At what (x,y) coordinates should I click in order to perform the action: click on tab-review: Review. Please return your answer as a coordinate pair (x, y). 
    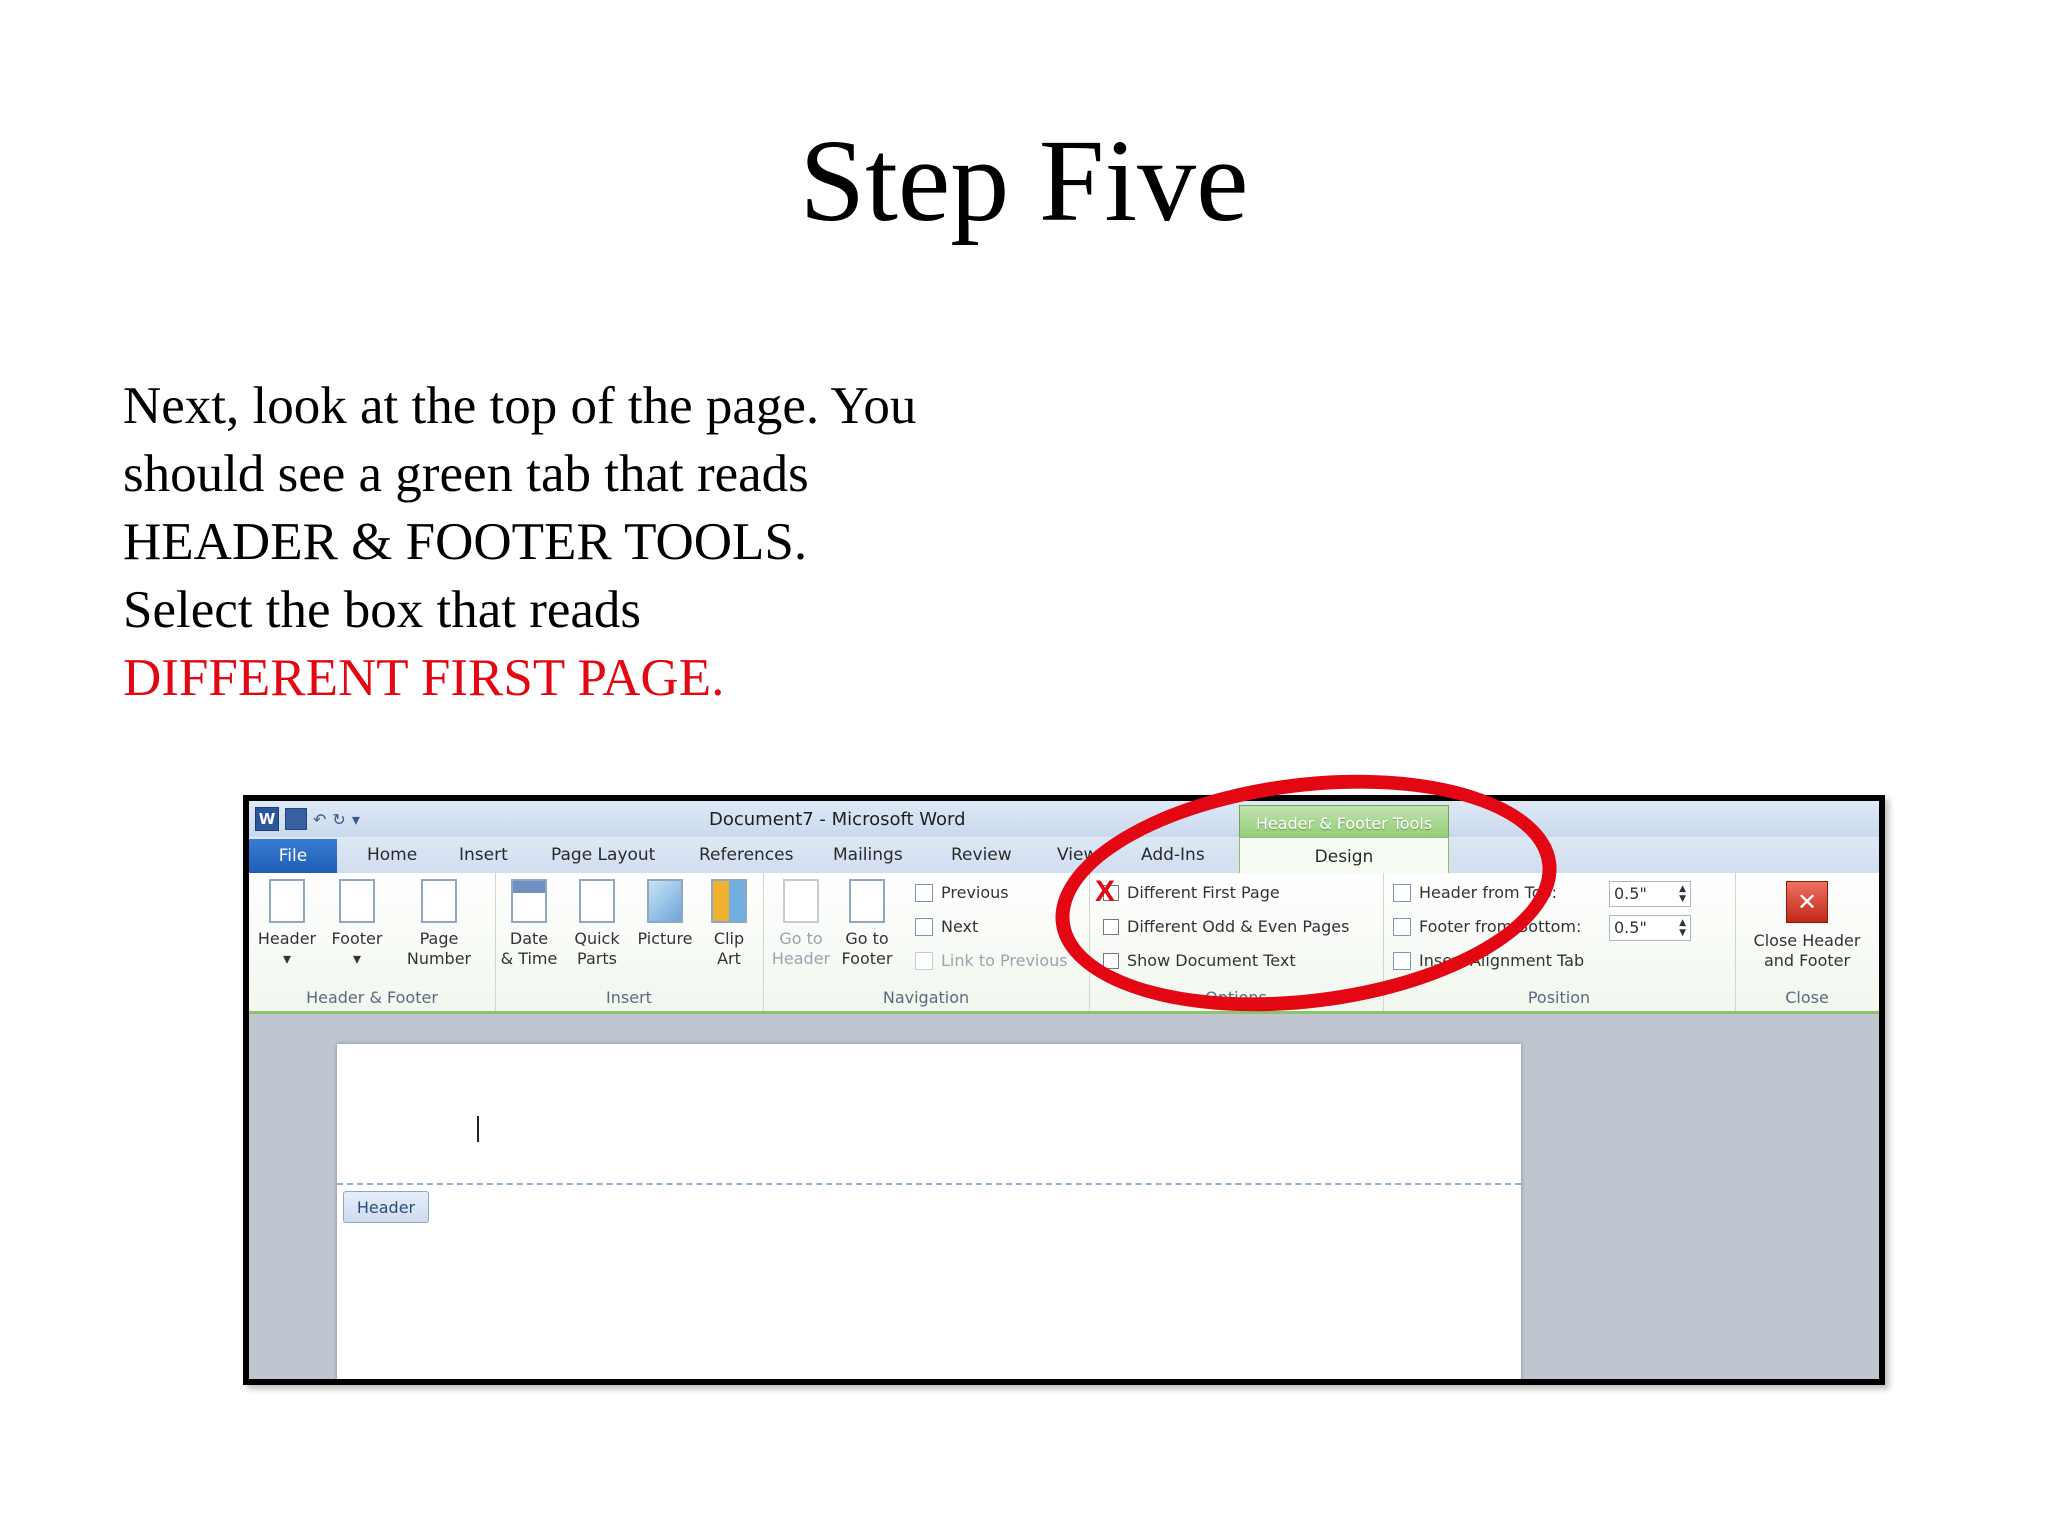
    Looking at the image, I should click on (981, 855).